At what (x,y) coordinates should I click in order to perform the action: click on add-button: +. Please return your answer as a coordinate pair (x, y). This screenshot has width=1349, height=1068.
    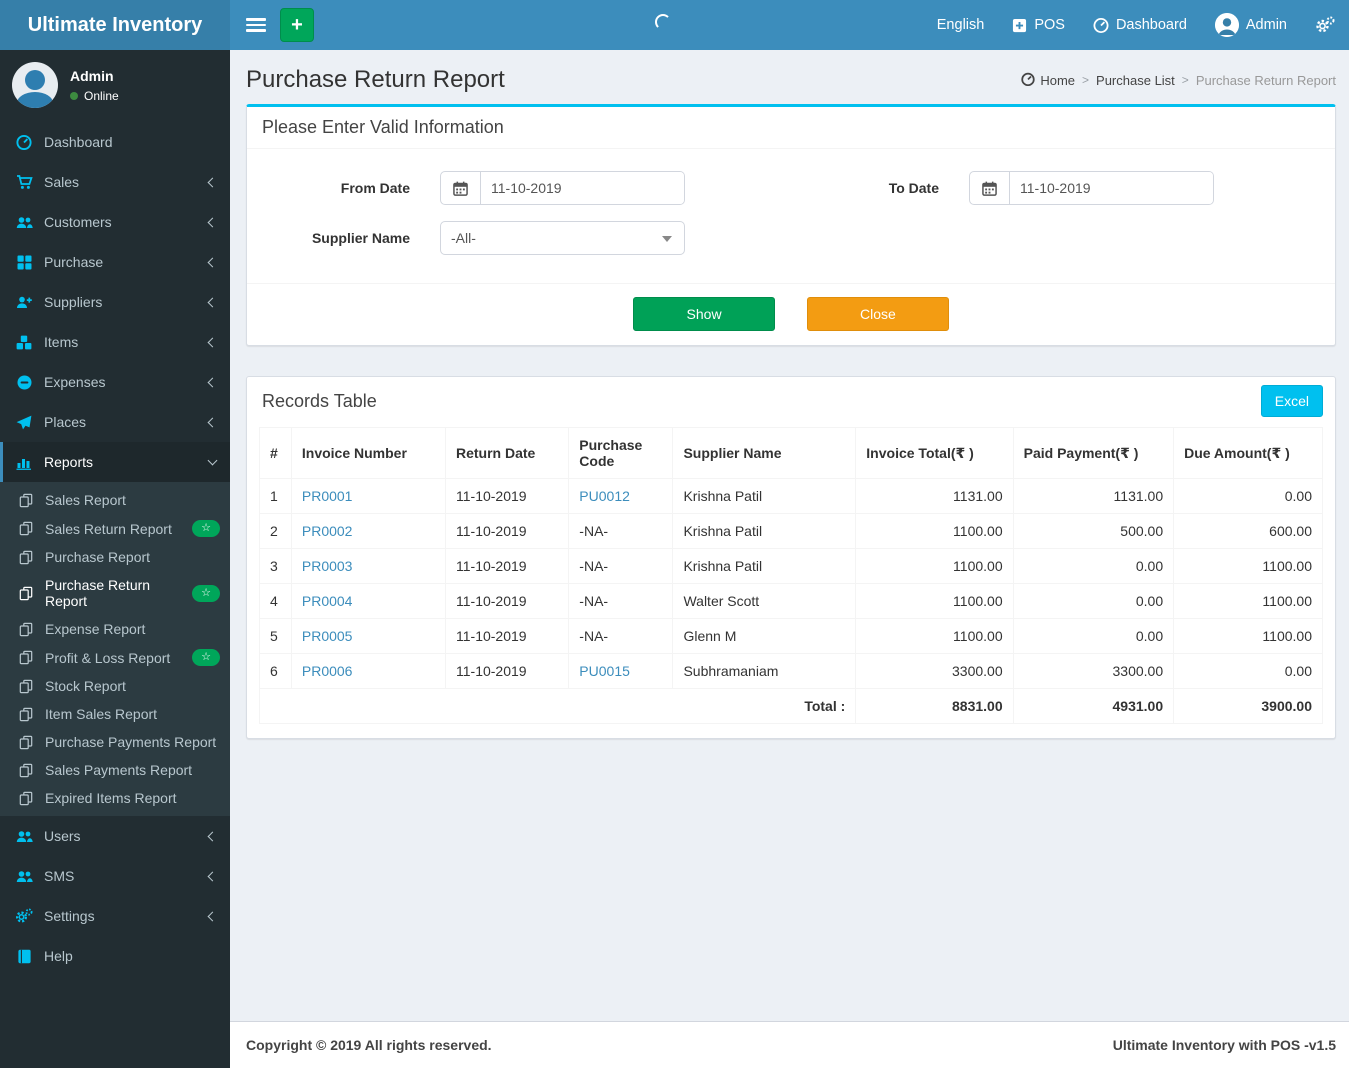
    Looking at the image, I should click on (297, 25).